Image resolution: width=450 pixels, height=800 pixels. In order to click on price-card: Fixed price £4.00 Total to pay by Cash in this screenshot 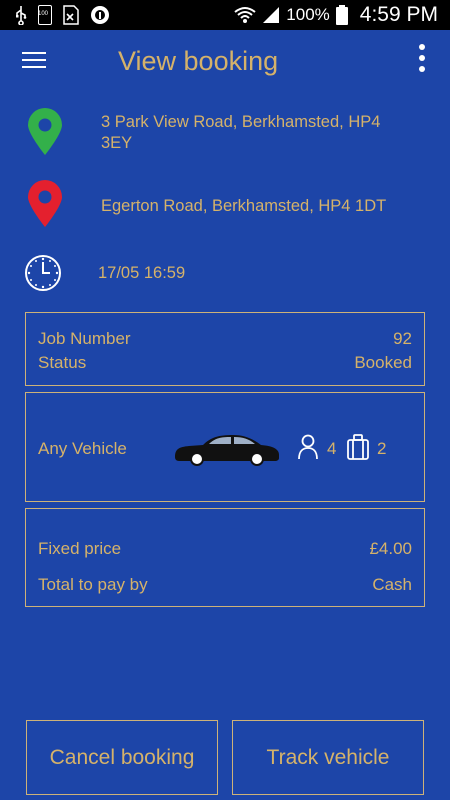, I will do `click(225, 557)`.